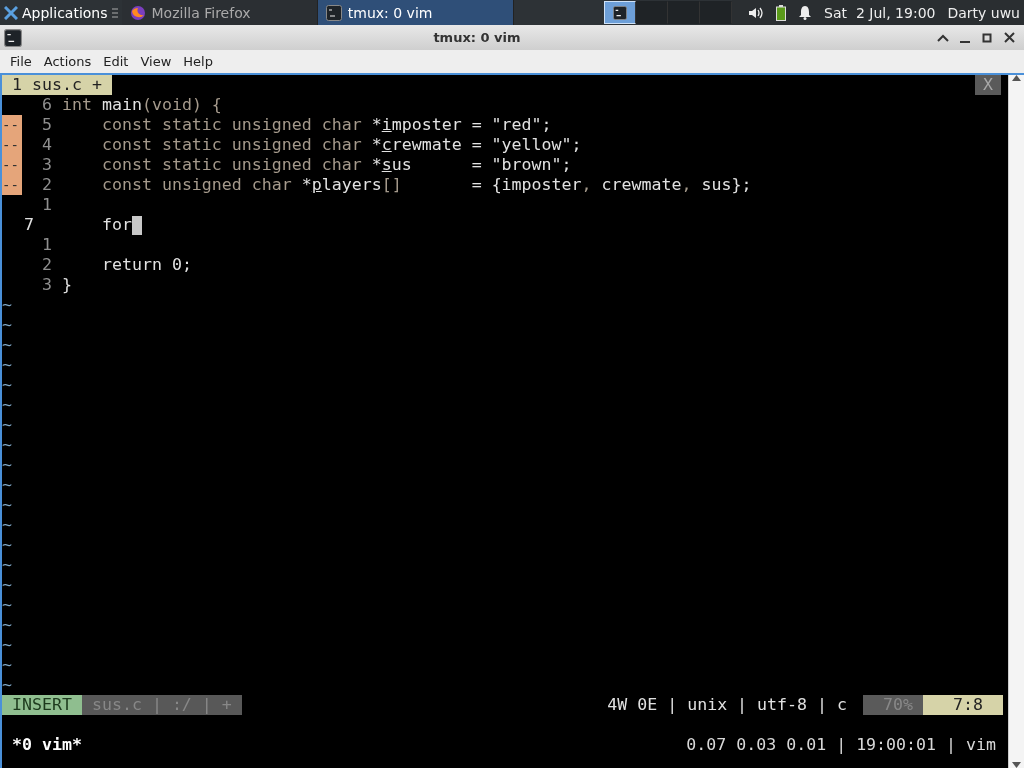 The width and height of the screenshot is (1024, 768). Describe the element at coordinates (57, 85) in the screenshot. I see `buffer-tab: 1 sus.c +` at that location.